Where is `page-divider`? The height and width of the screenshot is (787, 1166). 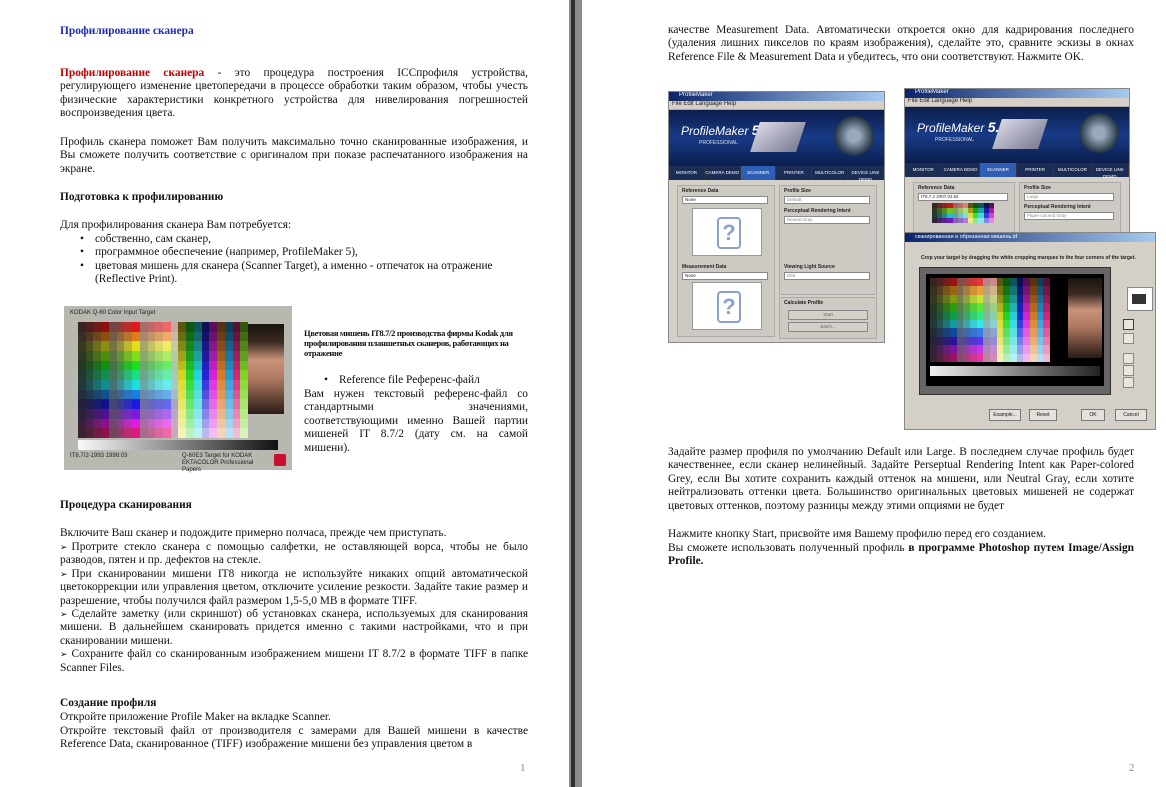 page-divider is located at coordinates (575, 393).